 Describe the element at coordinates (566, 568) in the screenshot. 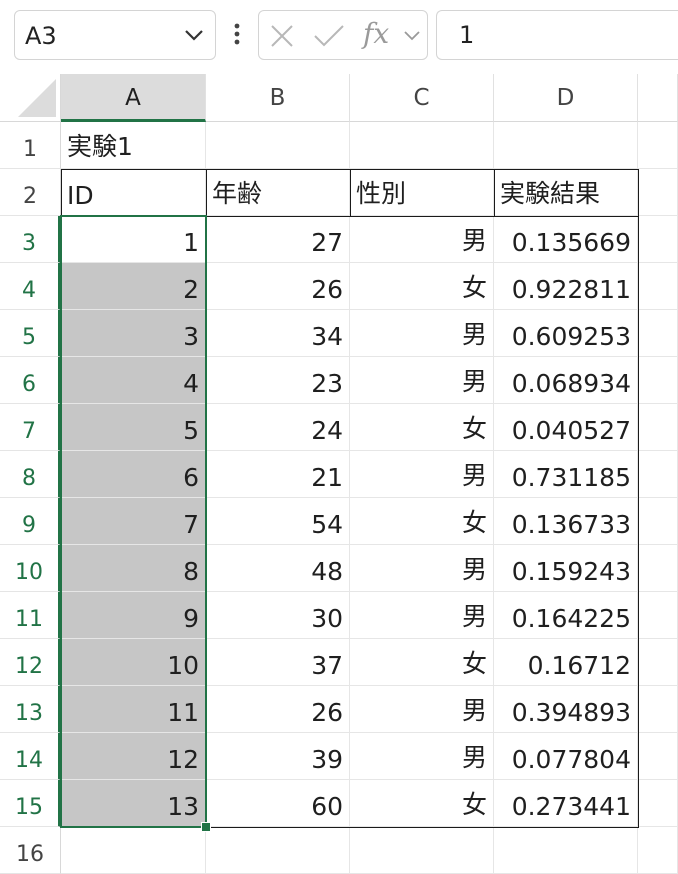

I see `cell-d10: 0.159243` at that location.